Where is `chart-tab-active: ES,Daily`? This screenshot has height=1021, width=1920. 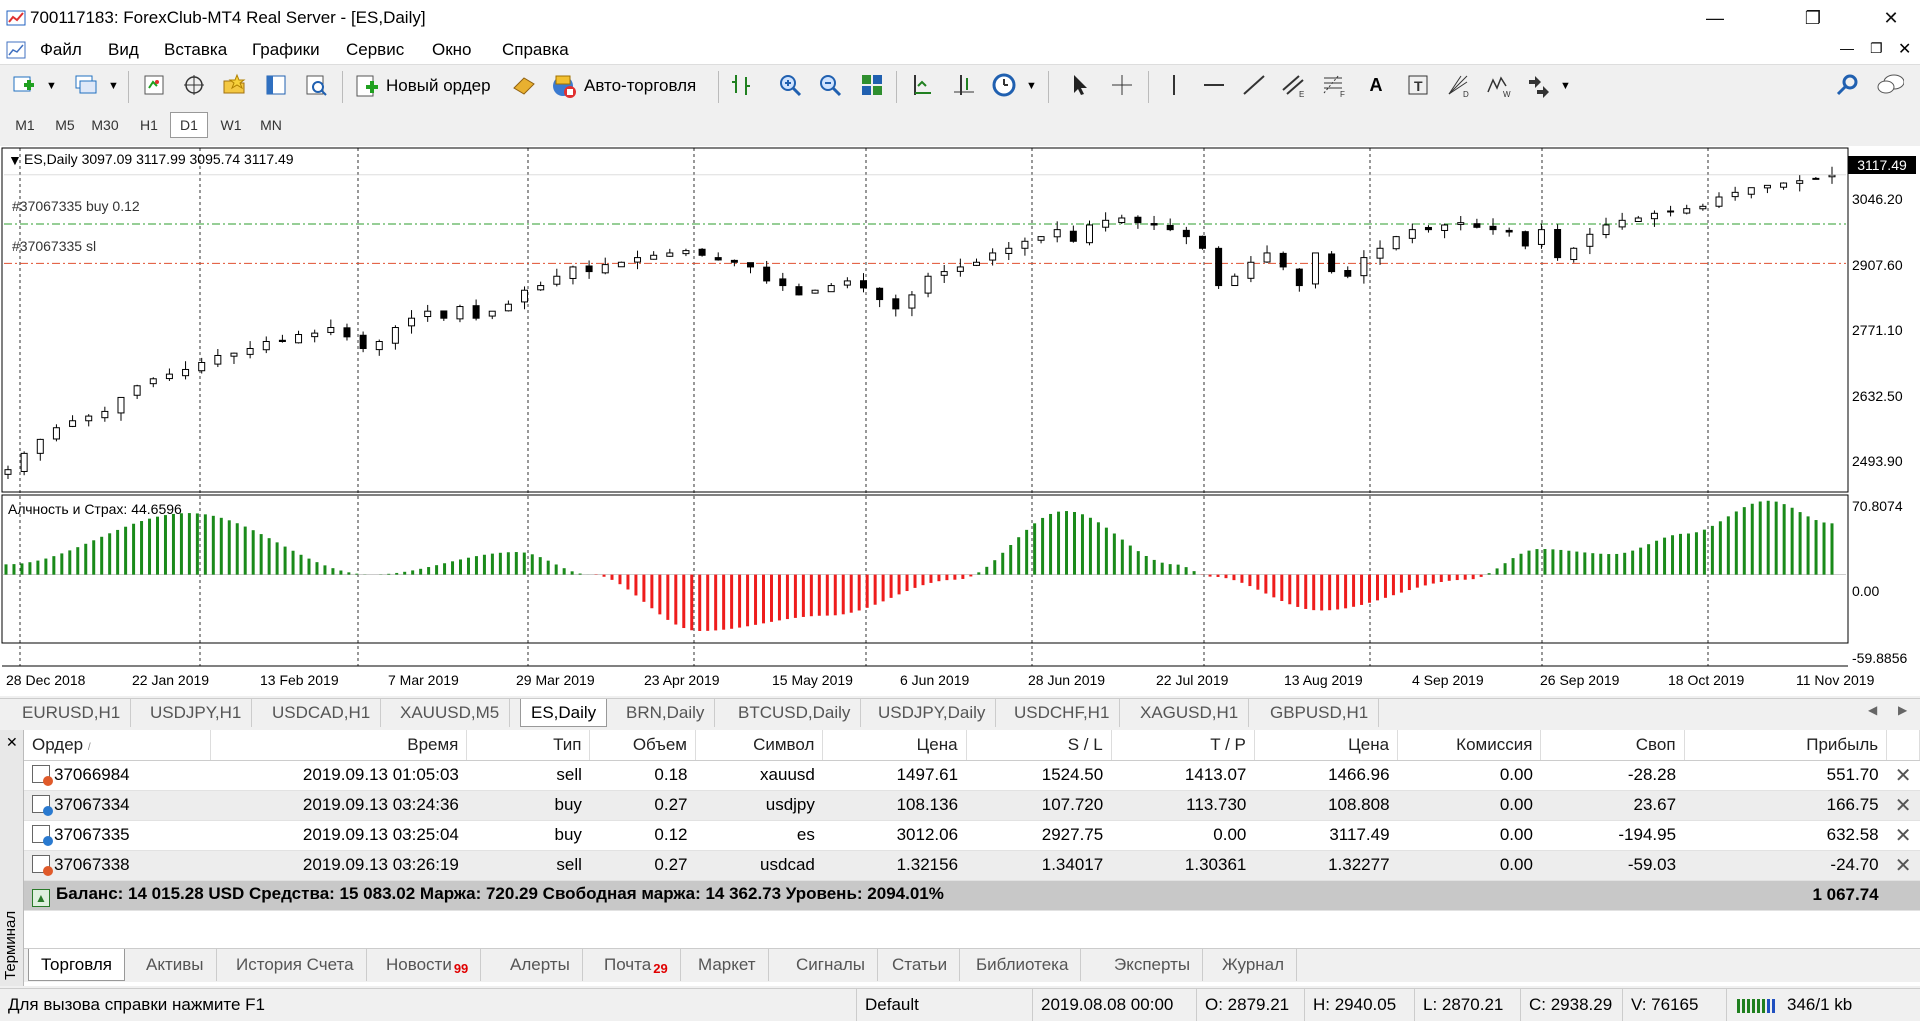 chart-tab-active: ES,Daily is located at coordinates (564, 713).